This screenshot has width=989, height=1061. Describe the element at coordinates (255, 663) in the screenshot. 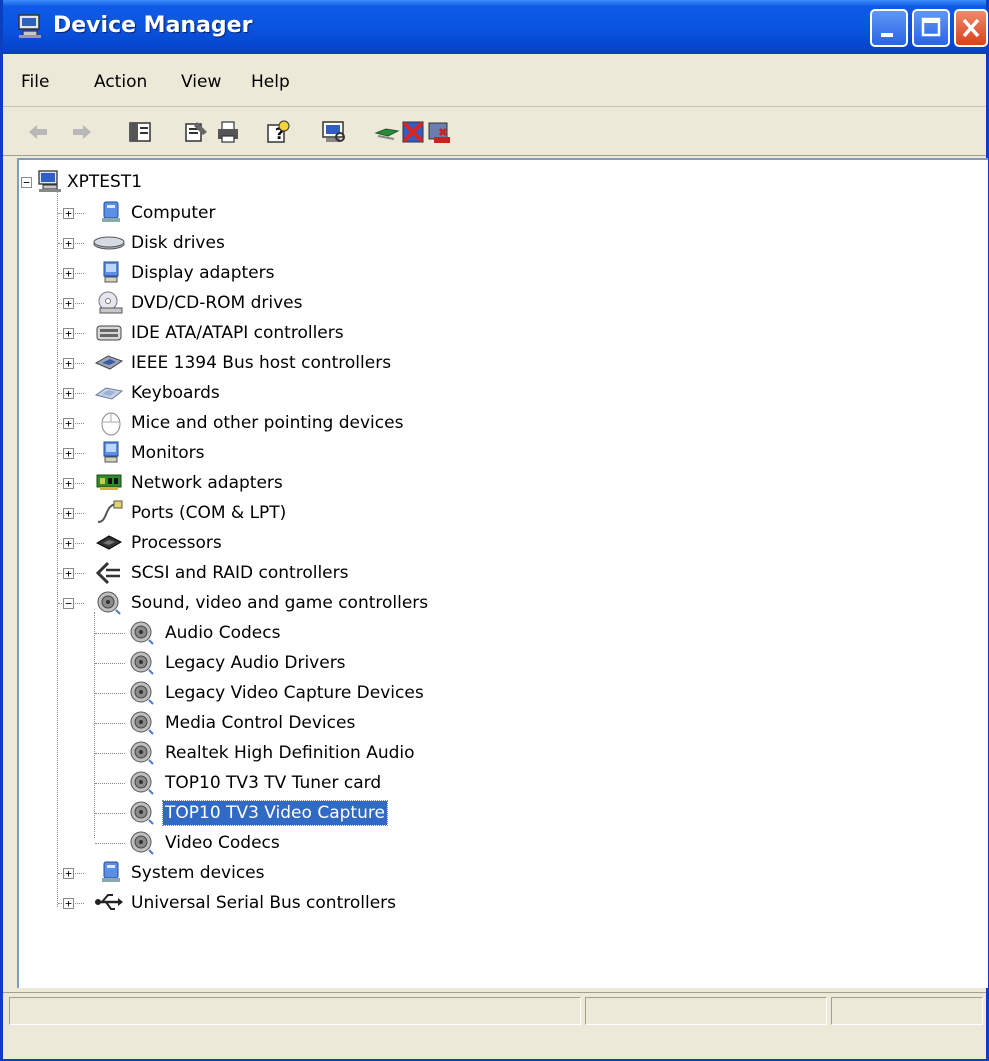

I see `tree-item-label: Legacy Audio Drivers` at that location.